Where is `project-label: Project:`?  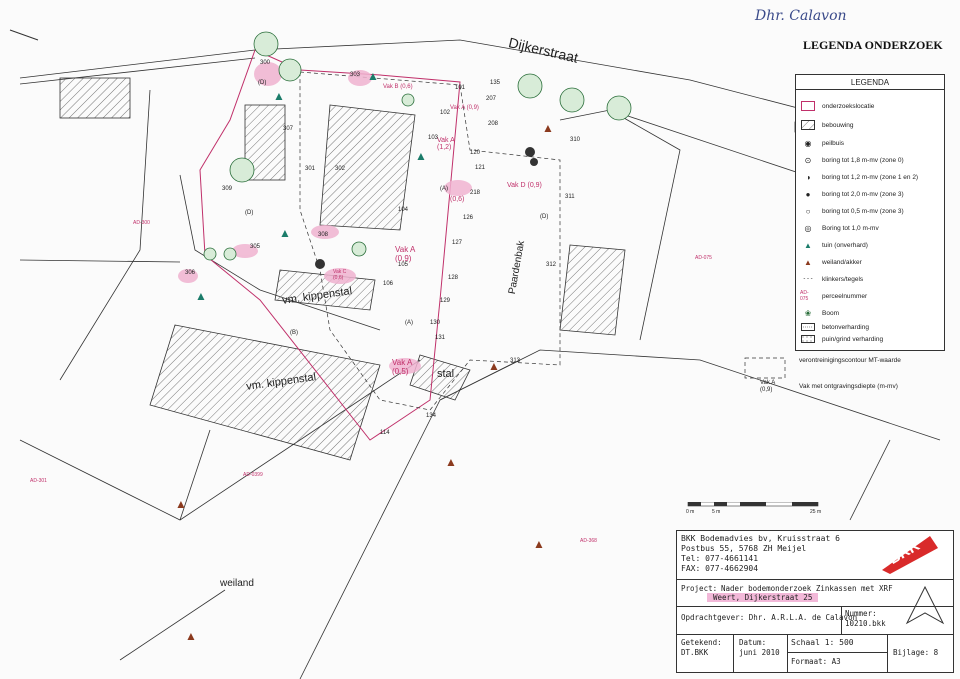 project-label: Project: is located at coordinates (699, 588).